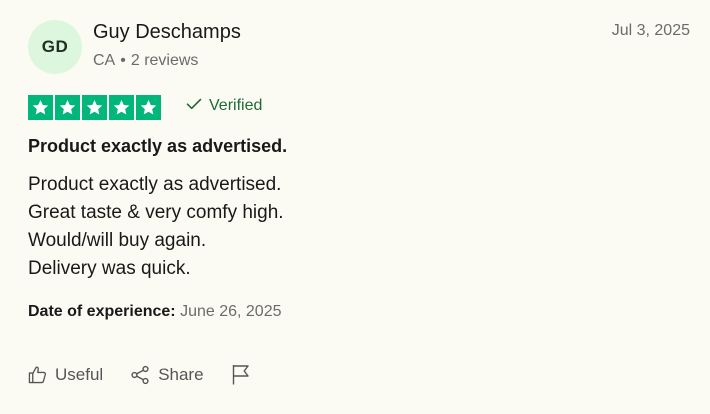  I want to click on share-button: Share, so click(167, 374).